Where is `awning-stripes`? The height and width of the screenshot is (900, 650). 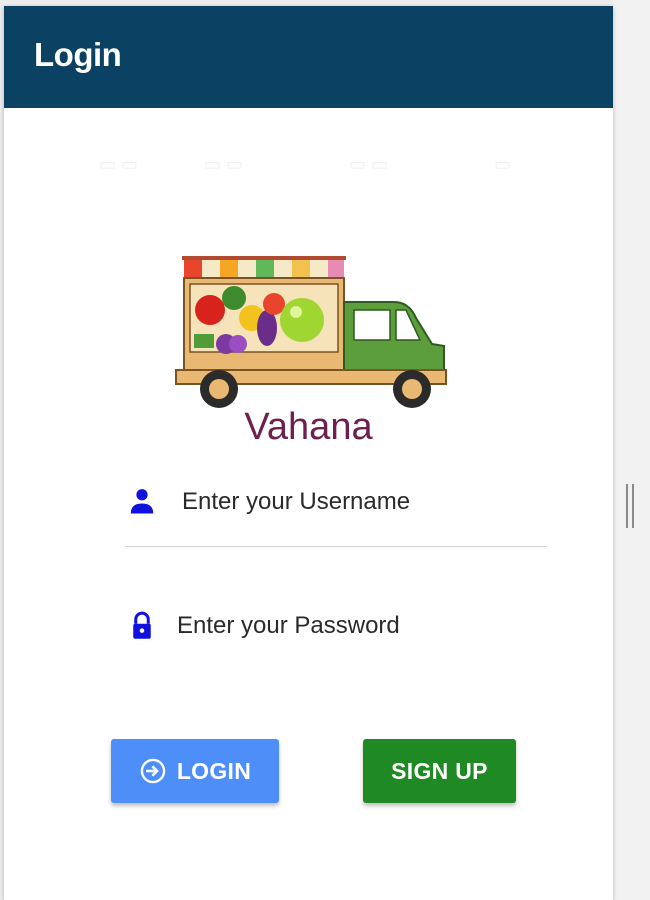 awning-stripes is located at coordinates (264, 267).